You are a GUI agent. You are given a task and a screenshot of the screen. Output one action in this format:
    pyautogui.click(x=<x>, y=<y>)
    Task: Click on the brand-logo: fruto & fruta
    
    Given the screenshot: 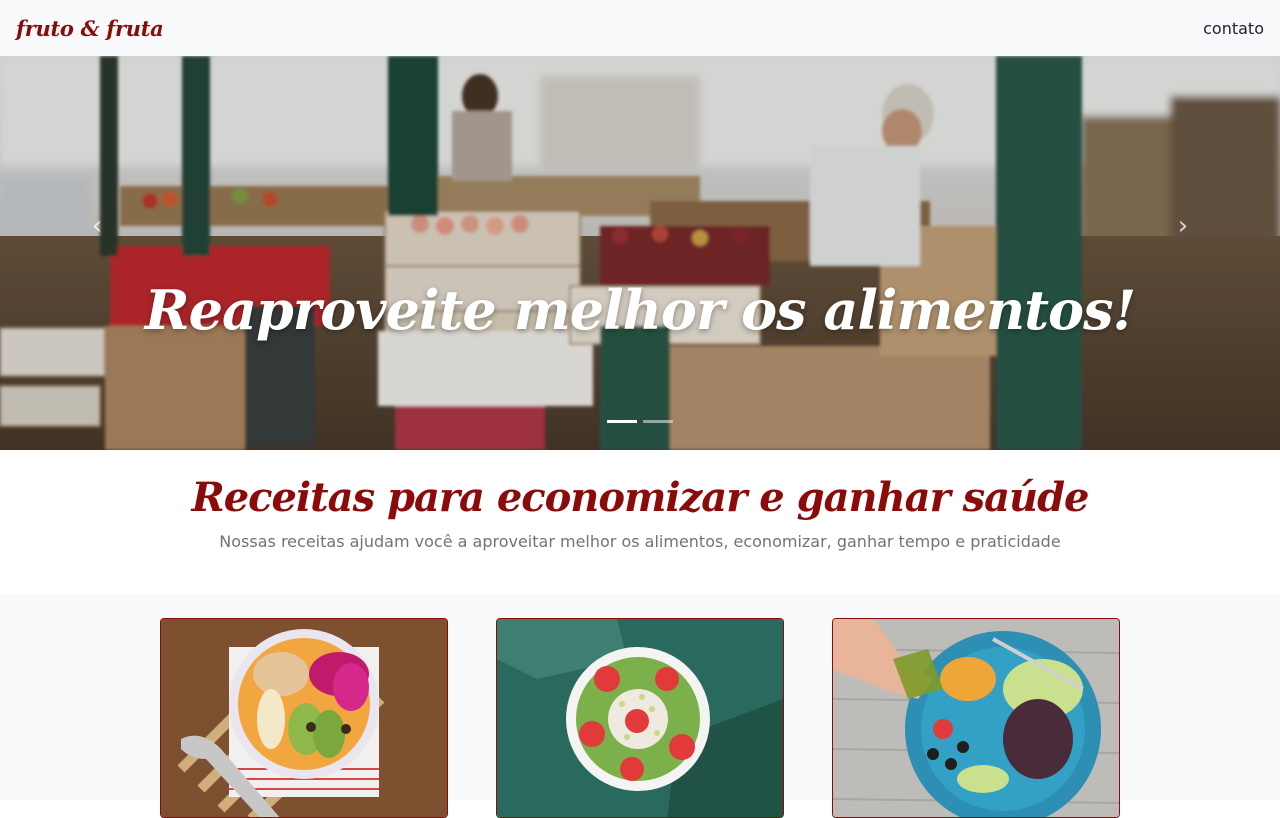 What is the action you would take?
    pyautogui.click(x=90, y=28)
    